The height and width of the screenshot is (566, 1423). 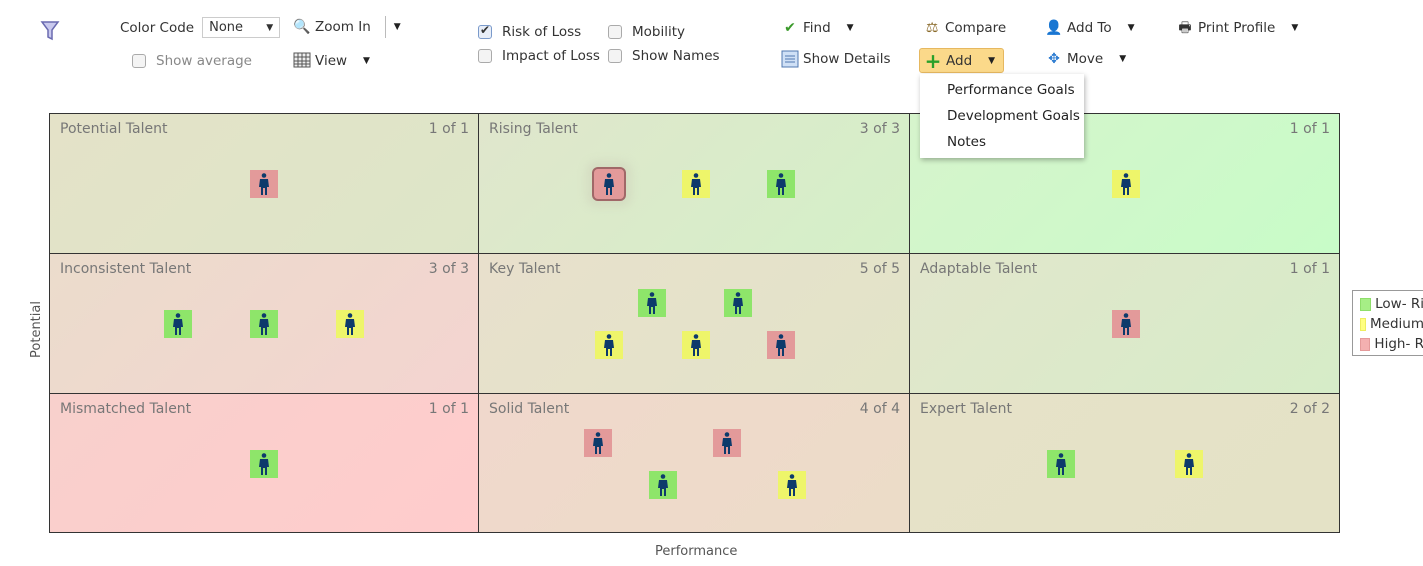 I want to click on menu-item-performance-goals: Performance Goals, so click(x=1002, y=90).